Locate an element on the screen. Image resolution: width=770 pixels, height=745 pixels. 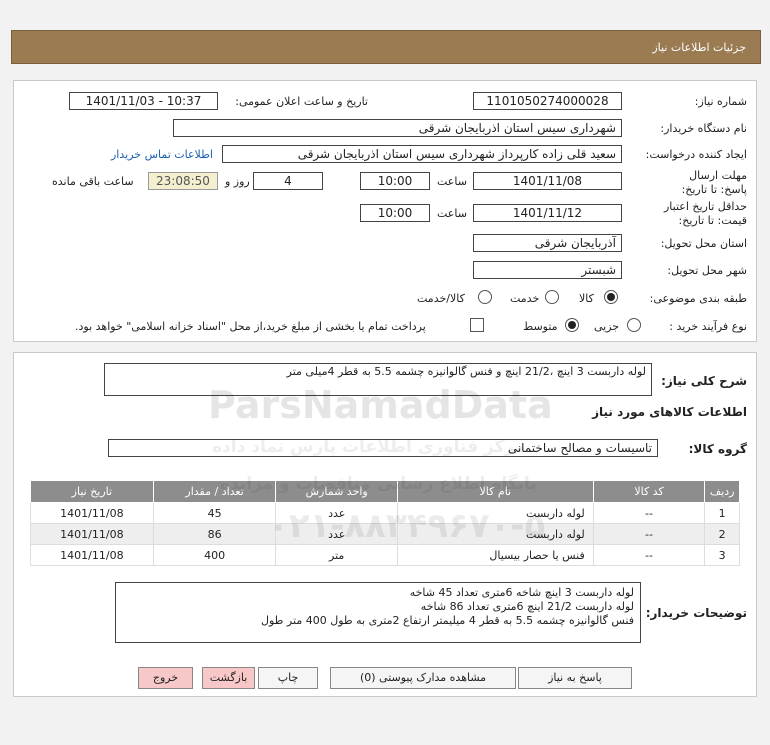
validity-date-field: 1401/11/12 is located at coordinates (547, 213).